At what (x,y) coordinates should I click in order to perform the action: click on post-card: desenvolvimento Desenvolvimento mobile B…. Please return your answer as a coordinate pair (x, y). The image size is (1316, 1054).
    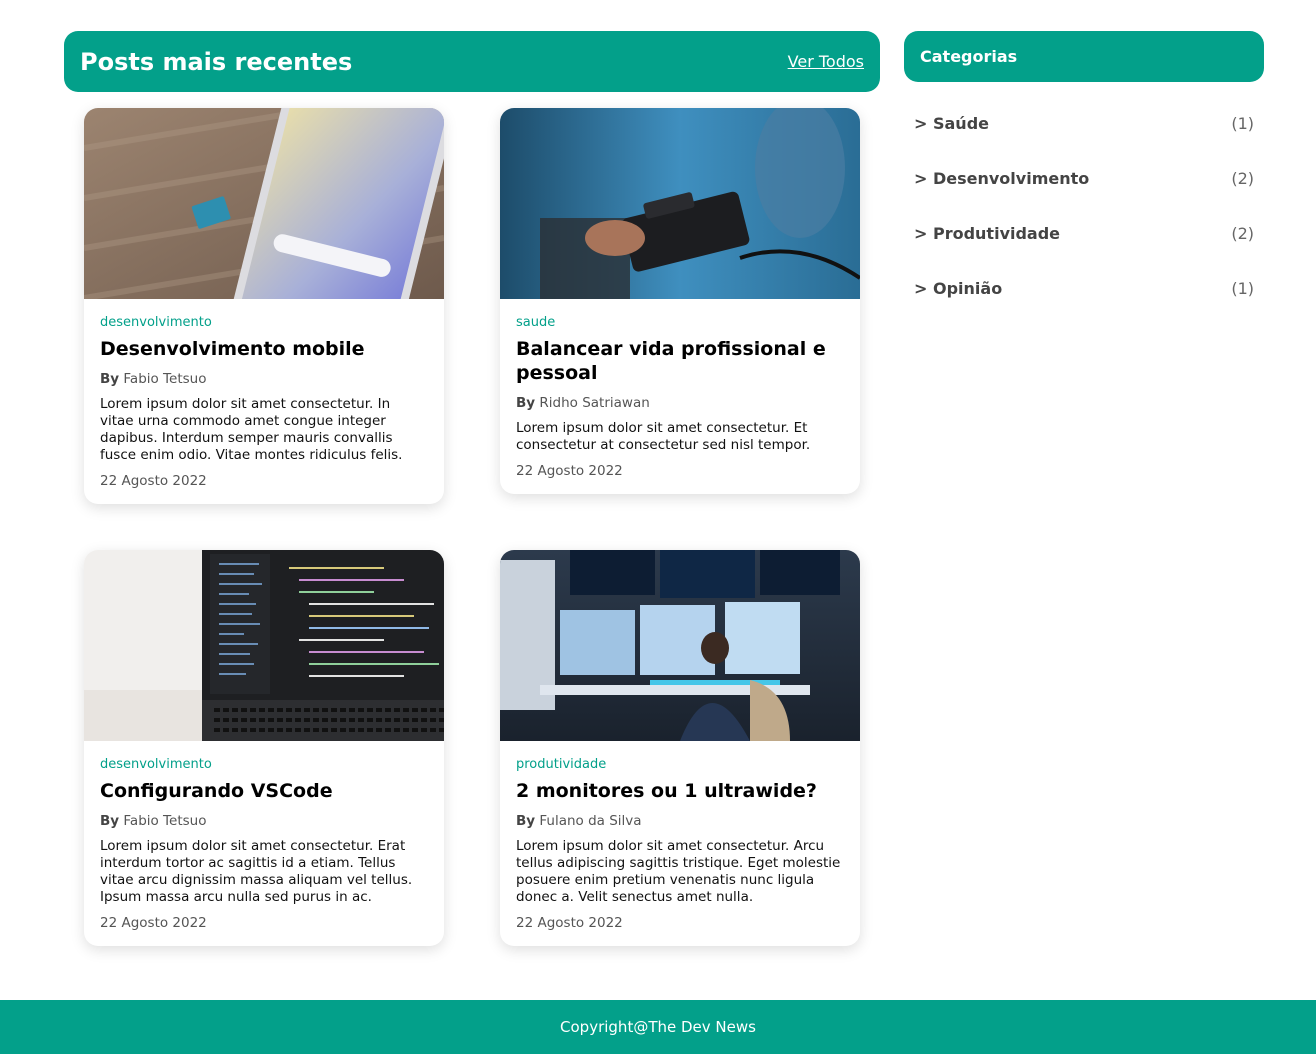
    Looking at the image, I should click on (264, 306).